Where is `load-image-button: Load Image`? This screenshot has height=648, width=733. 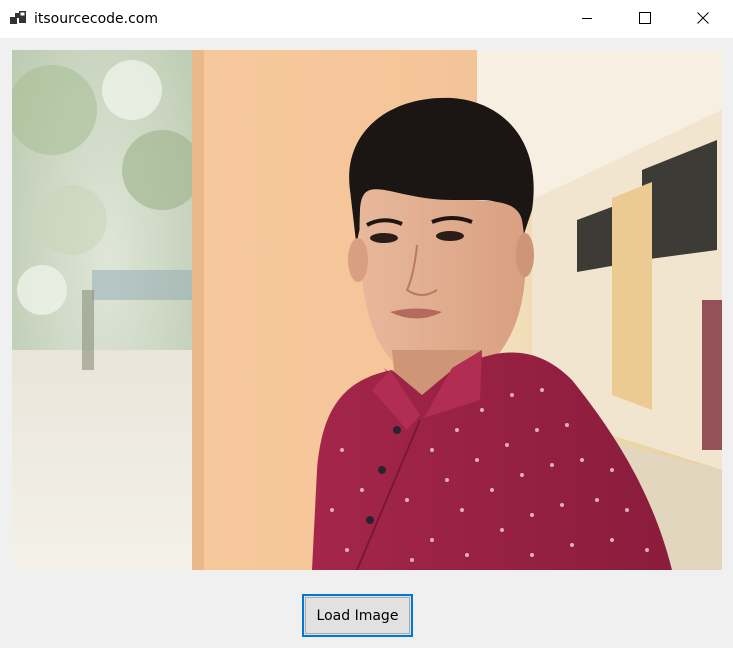
load-image-button: Load Image is located at coordinates (357, 615).